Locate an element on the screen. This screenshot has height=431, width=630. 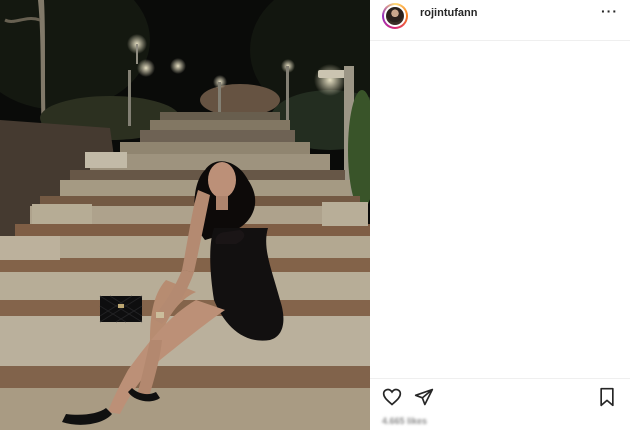
avatar-ring-inner is located at coordinates (395, 16).